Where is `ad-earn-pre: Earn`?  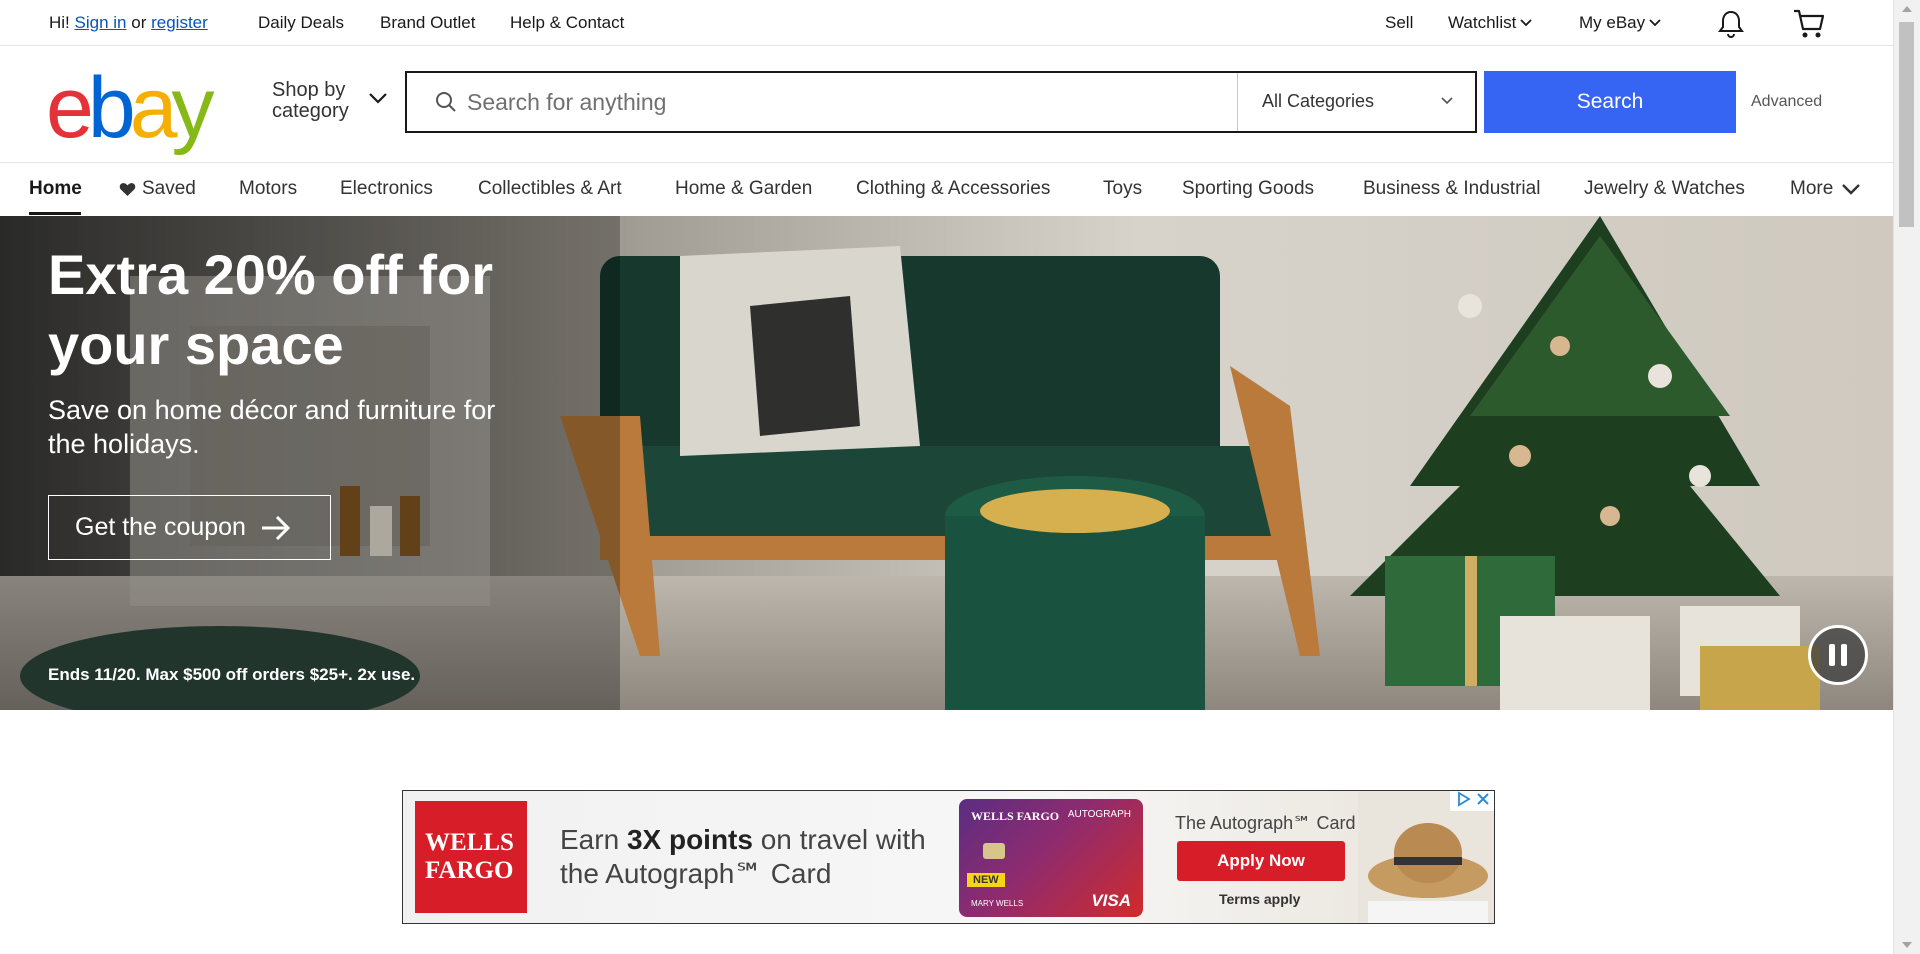 ad-earn-pre: Earn is located at coordinates (593, 839).